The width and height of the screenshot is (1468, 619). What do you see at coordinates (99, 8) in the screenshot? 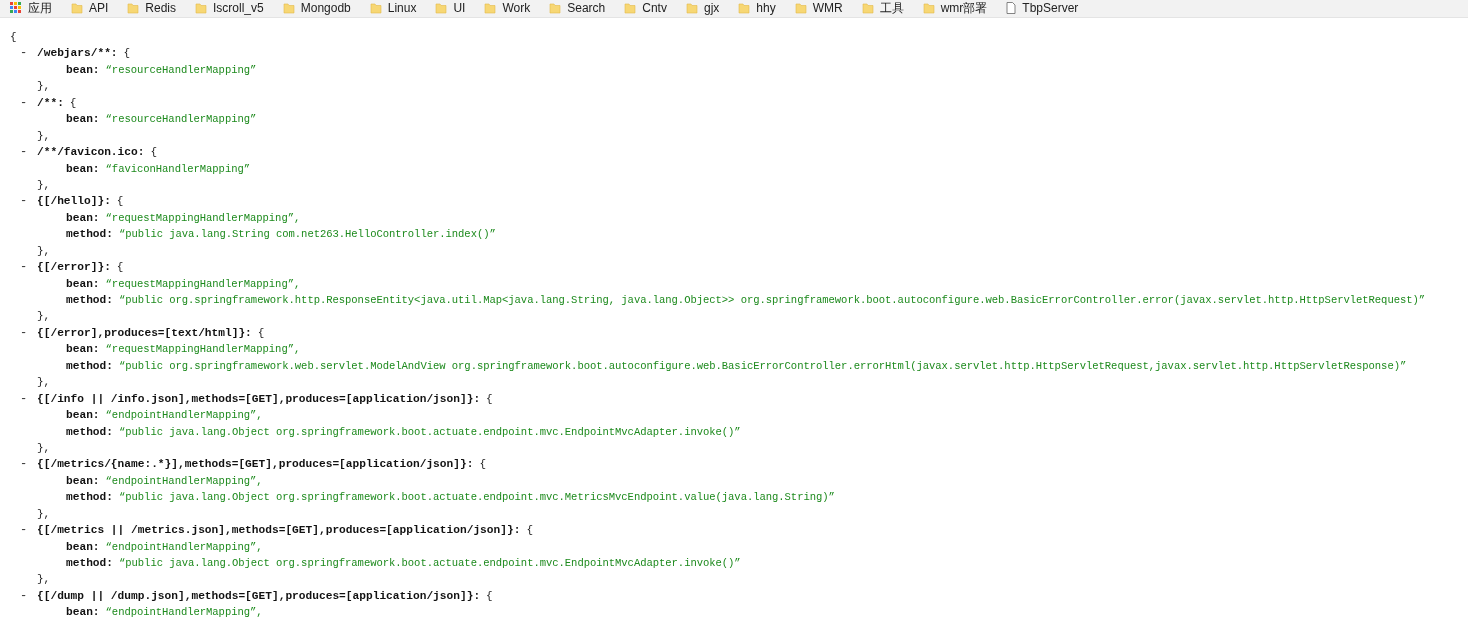
I see `bookmark-link: API` at bounding box center [99, 8].